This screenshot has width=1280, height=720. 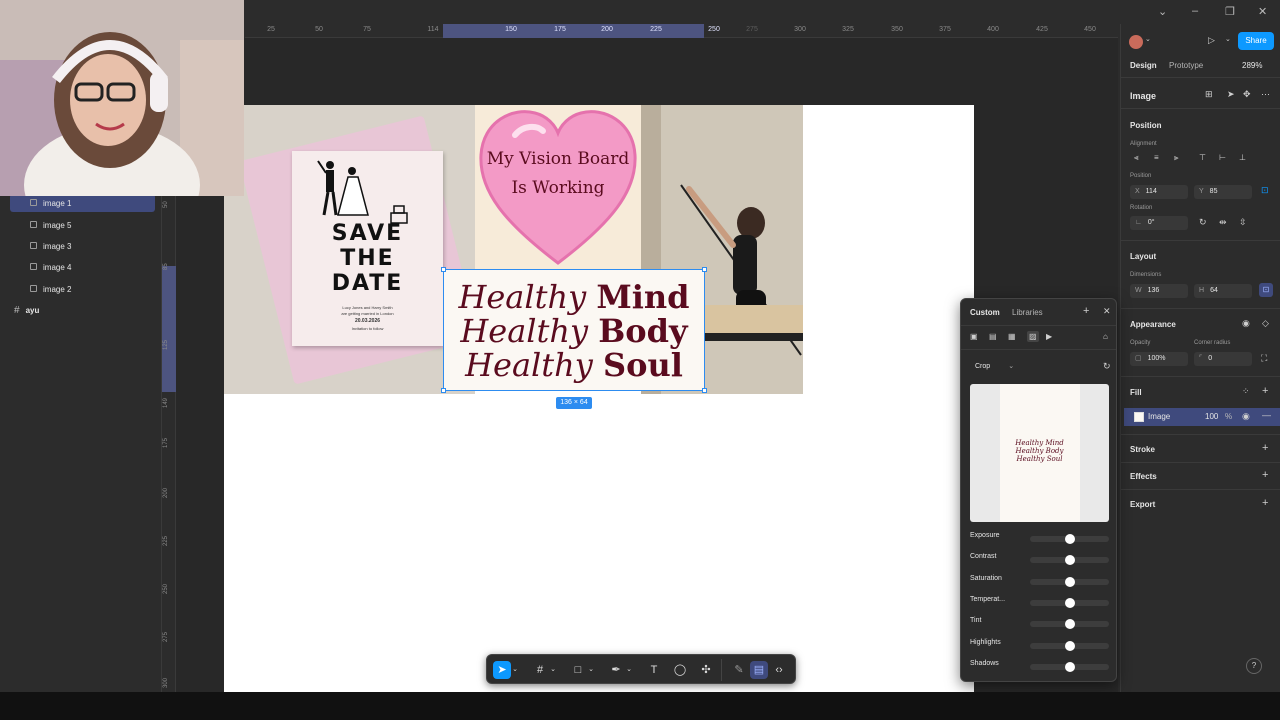 I want to click on tab-design: Design, so click(x=1143, y=65).